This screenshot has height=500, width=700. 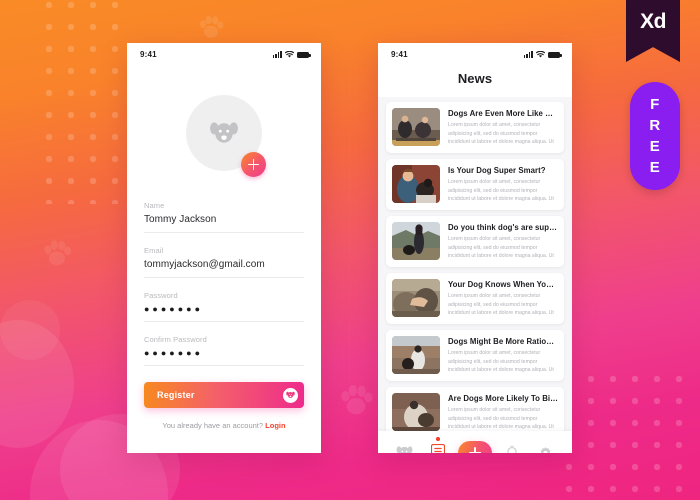 I want to click on photo-hands-dog, so click(x=416, y=298).